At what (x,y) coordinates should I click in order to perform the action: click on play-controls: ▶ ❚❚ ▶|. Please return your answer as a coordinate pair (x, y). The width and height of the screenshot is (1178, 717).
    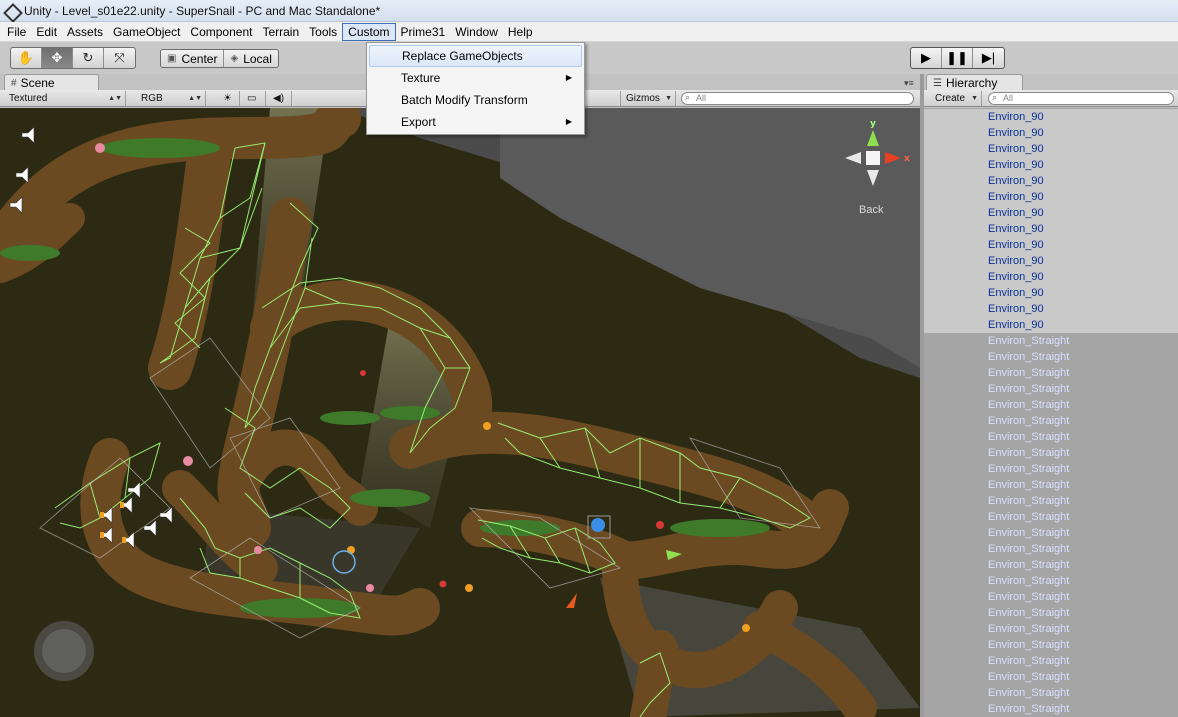
    Looking at the image, I should click on (957, 58).